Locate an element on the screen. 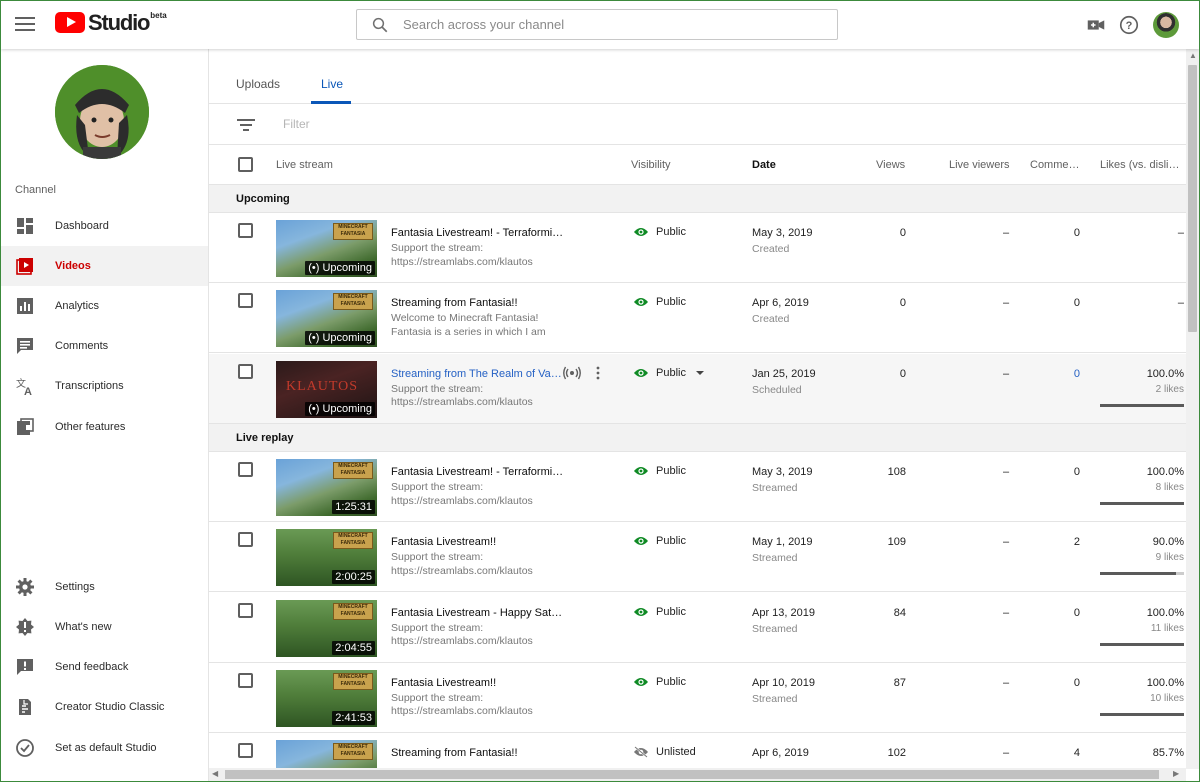 The width and height of the screenshot is (1200, 782). top-bar: Studio beta ? is located at coordinates (600, 25).